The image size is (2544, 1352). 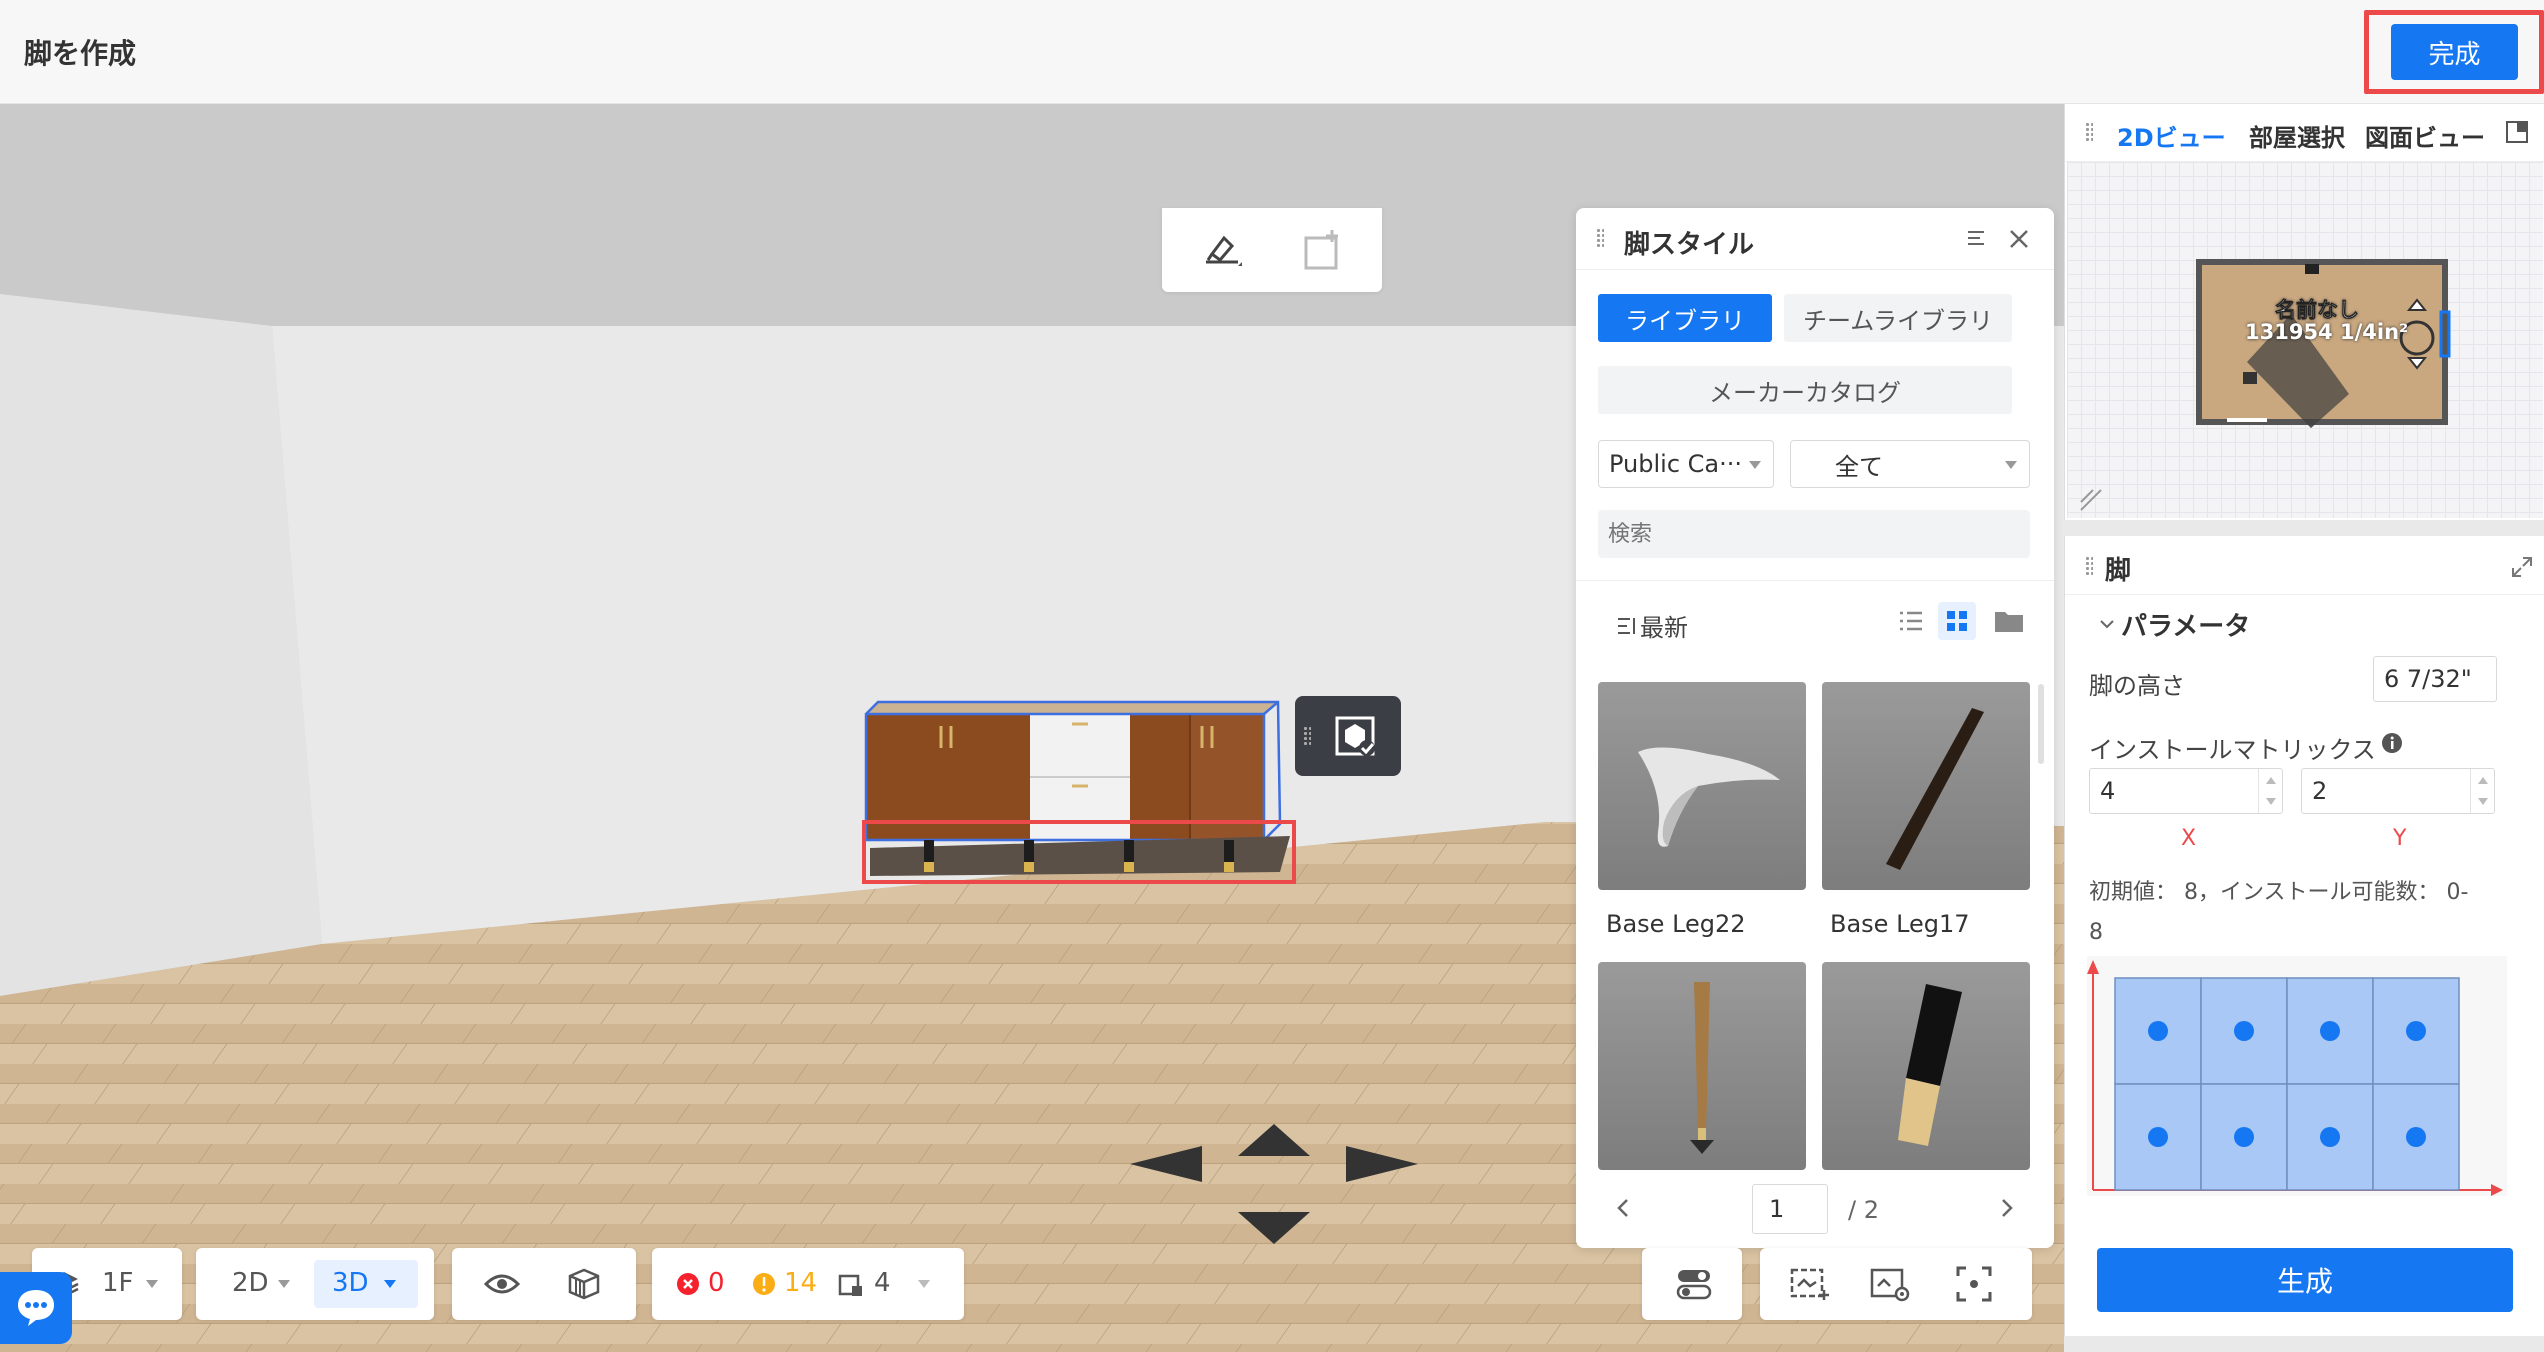 I want to click on view-3d-label: 3D, so click(x=350, y=1283).